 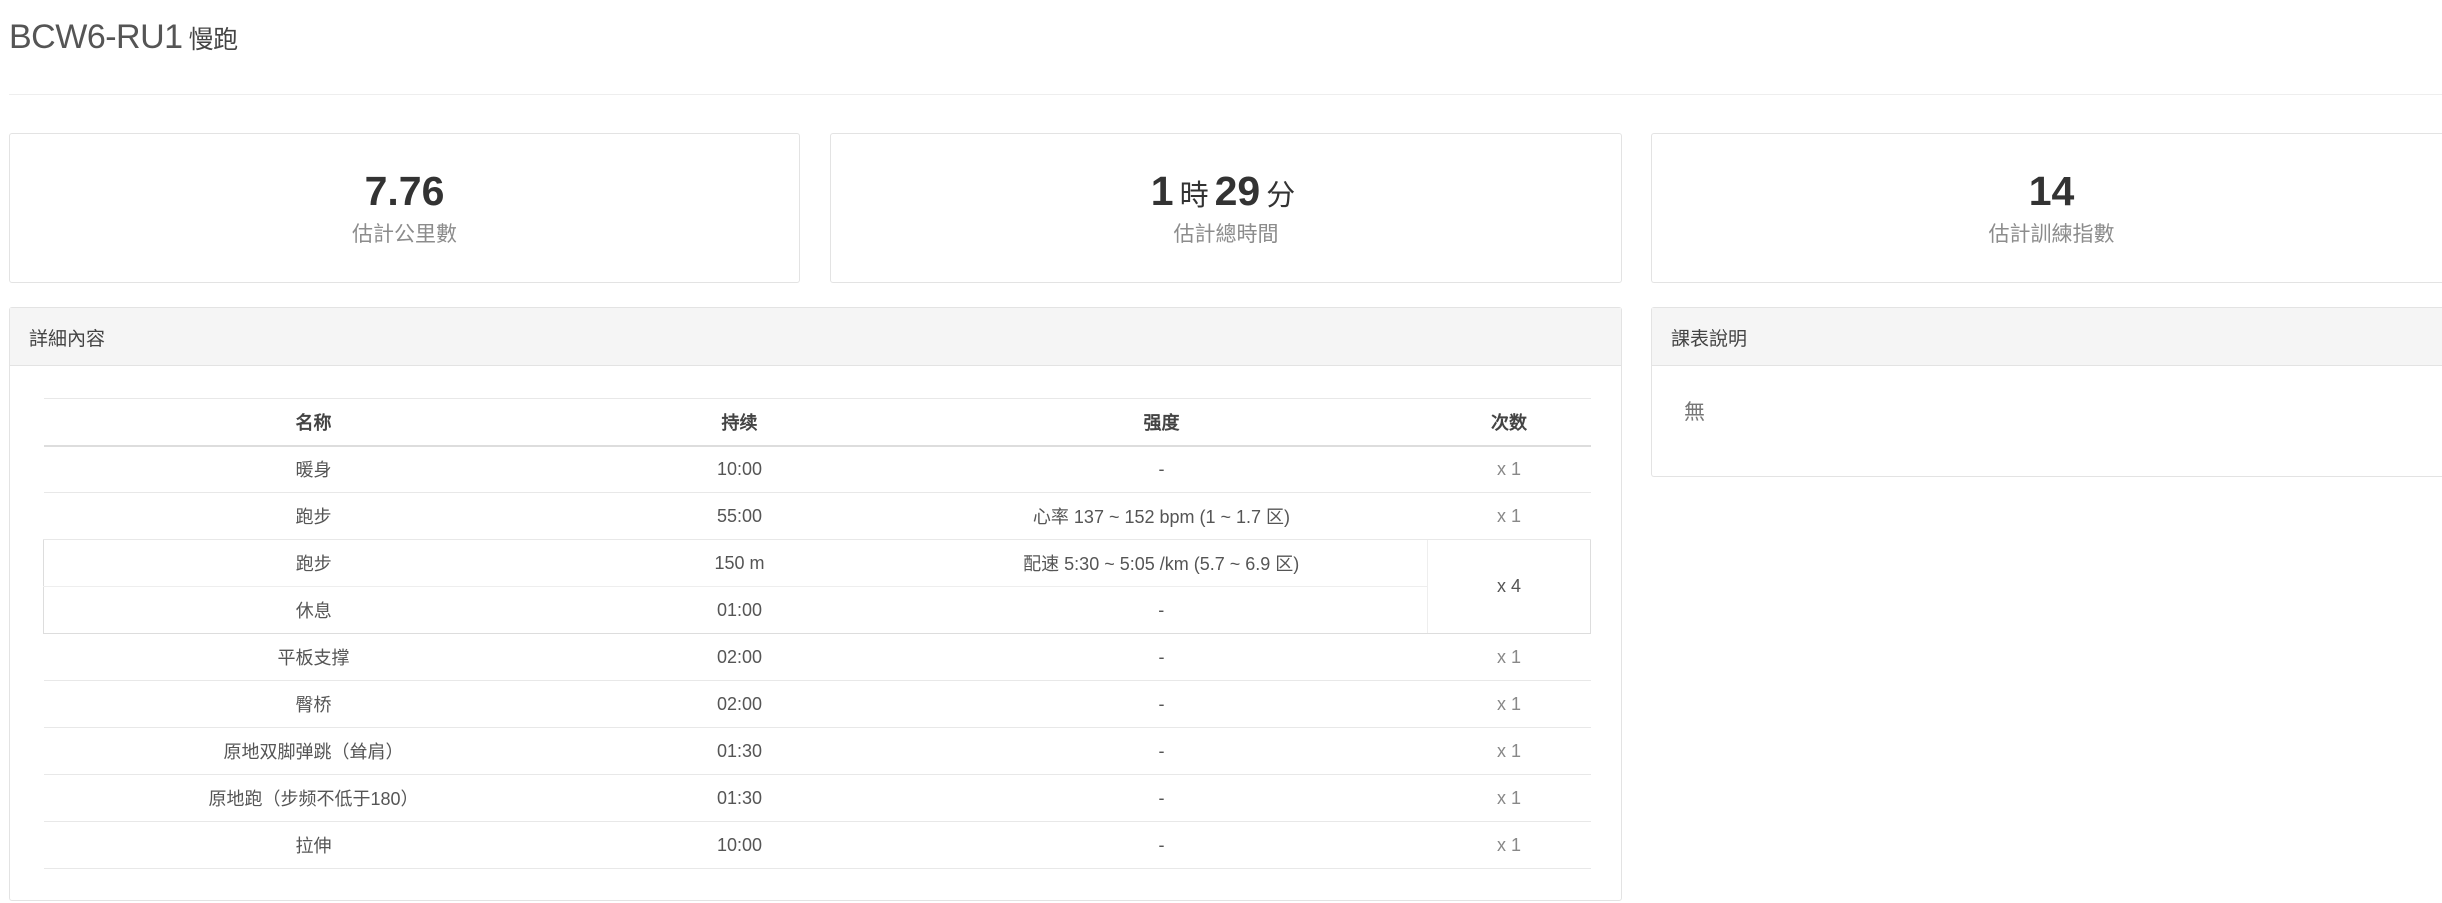 I want to click on duration-value: 1 時 29 分, so click(x=1226, y=191).